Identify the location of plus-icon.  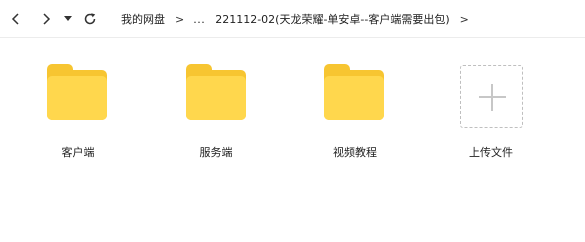
(492, 97).